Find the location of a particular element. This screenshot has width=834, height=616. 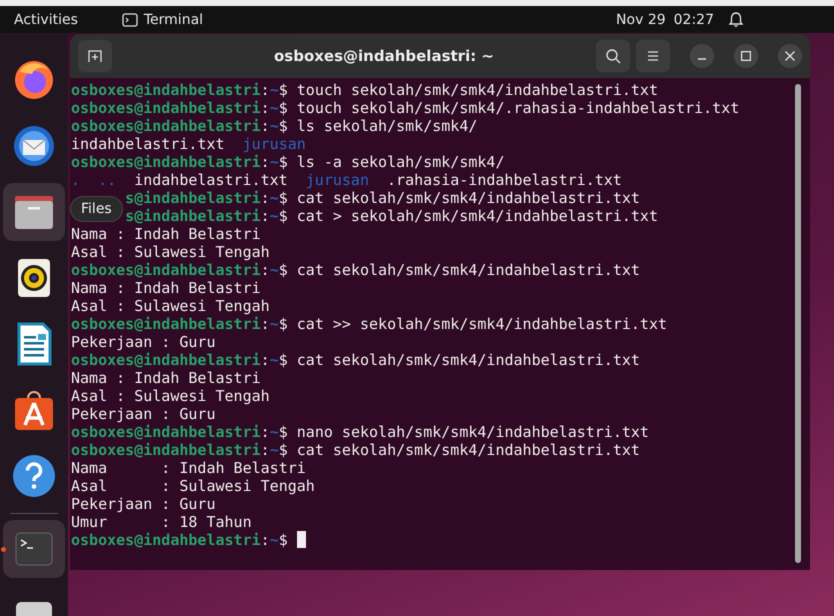

envelope-icon is located at coordinates (34, 146).